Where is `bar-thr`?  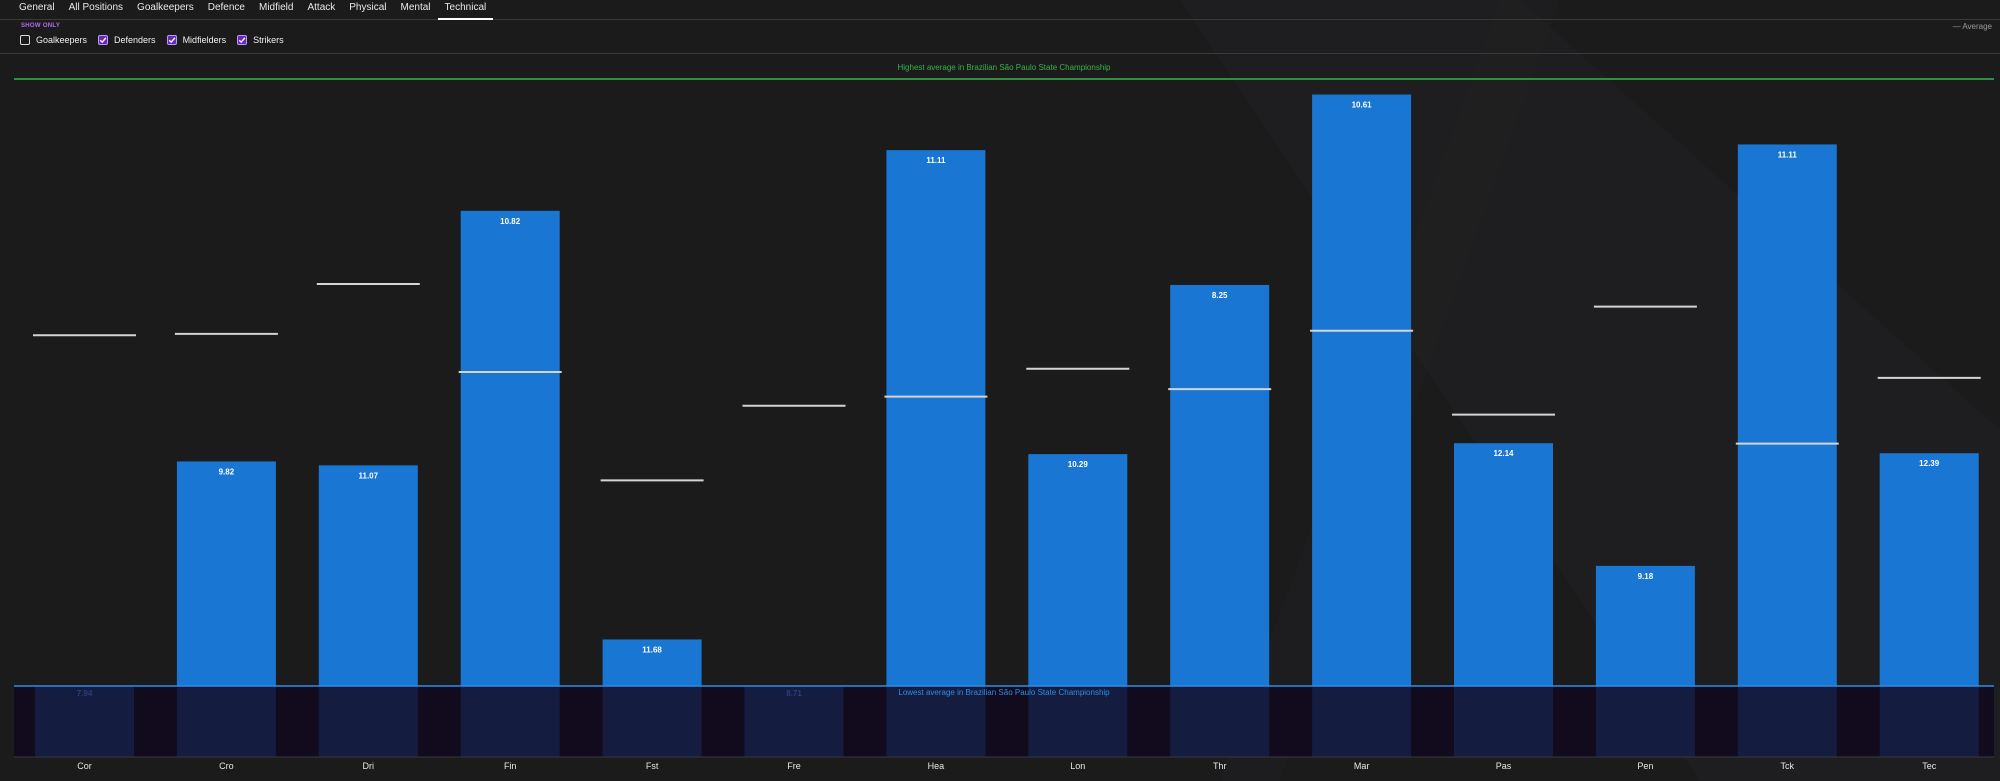 bar-thr is located at coordinates (1220, 485).